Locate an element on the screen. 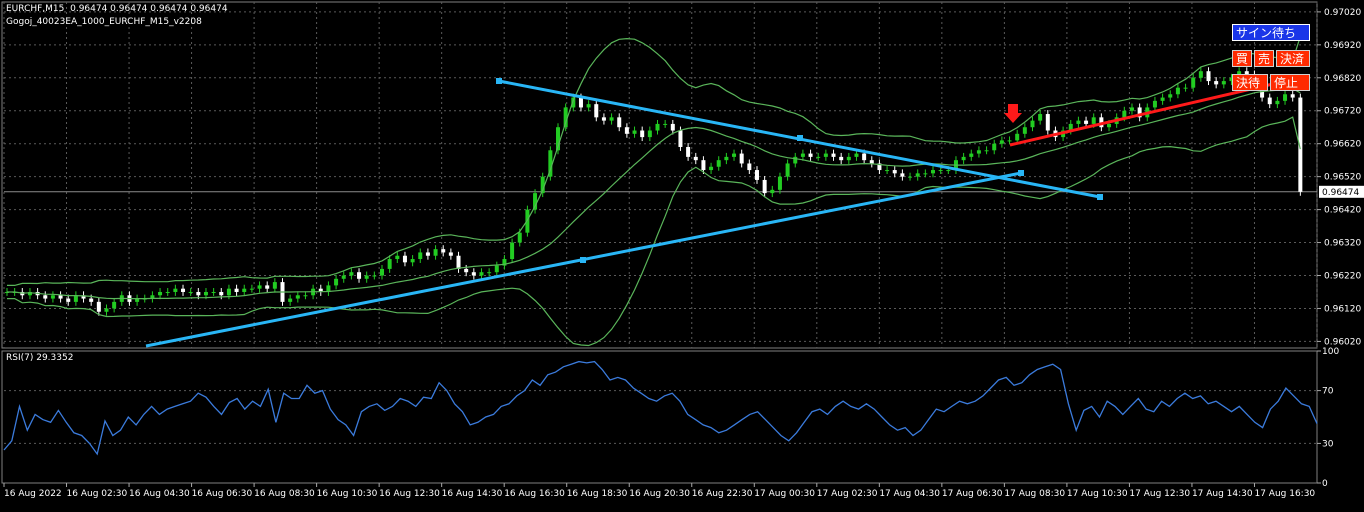 This screenshot has height=512, width=1364. x-tick-label: 17 Aug 16:30 is located at coordinates (1284, 494).